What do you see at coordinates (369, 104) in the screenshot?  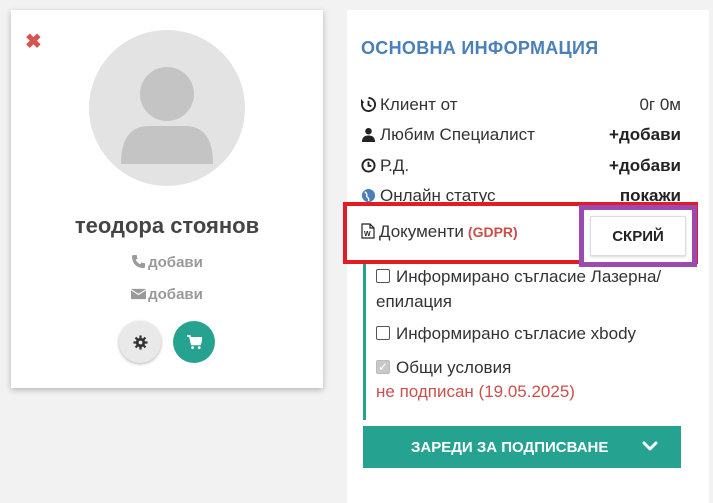 I see `history-icon` at bounding box center [369, 104].